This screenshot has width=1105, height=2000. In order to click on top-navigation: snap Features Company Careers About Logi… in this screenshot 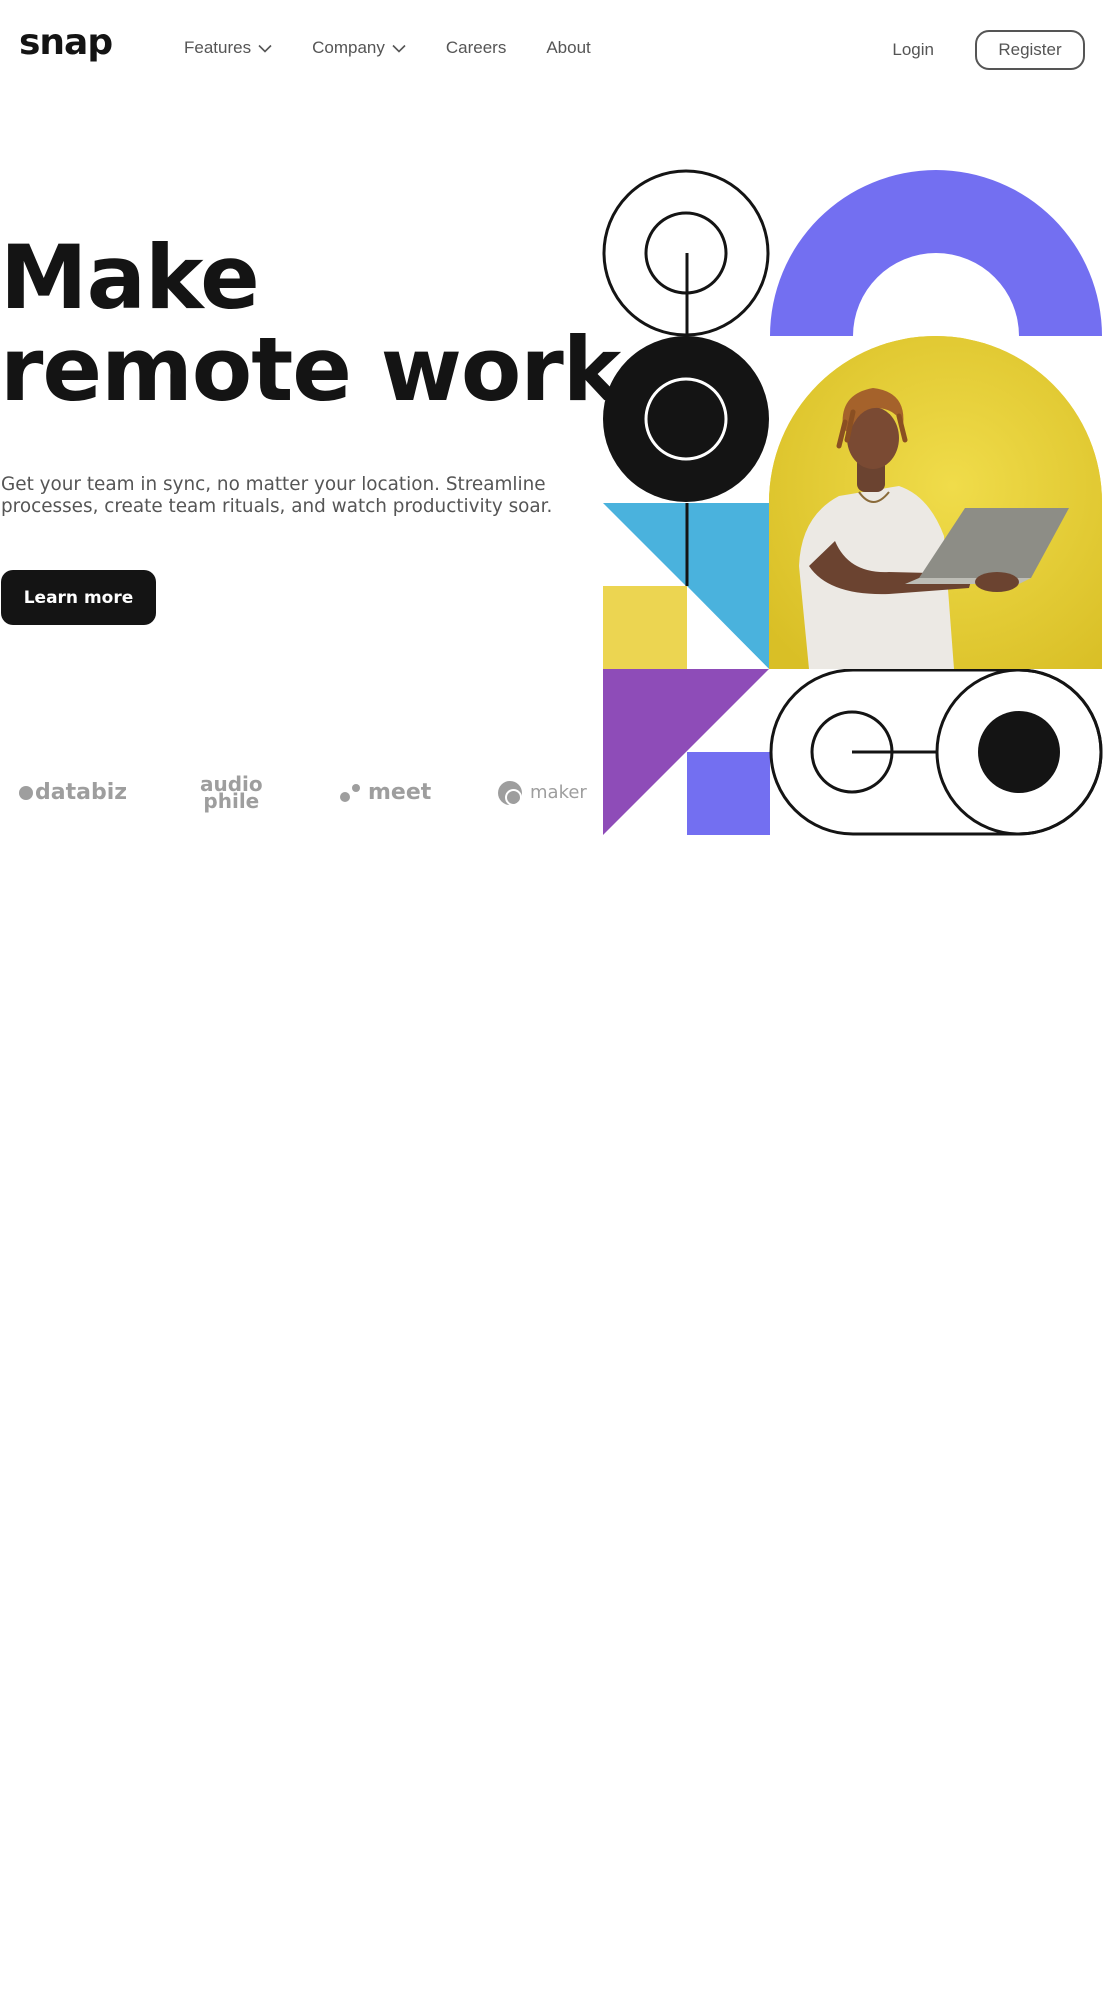, I will do `click(552, 49)`.